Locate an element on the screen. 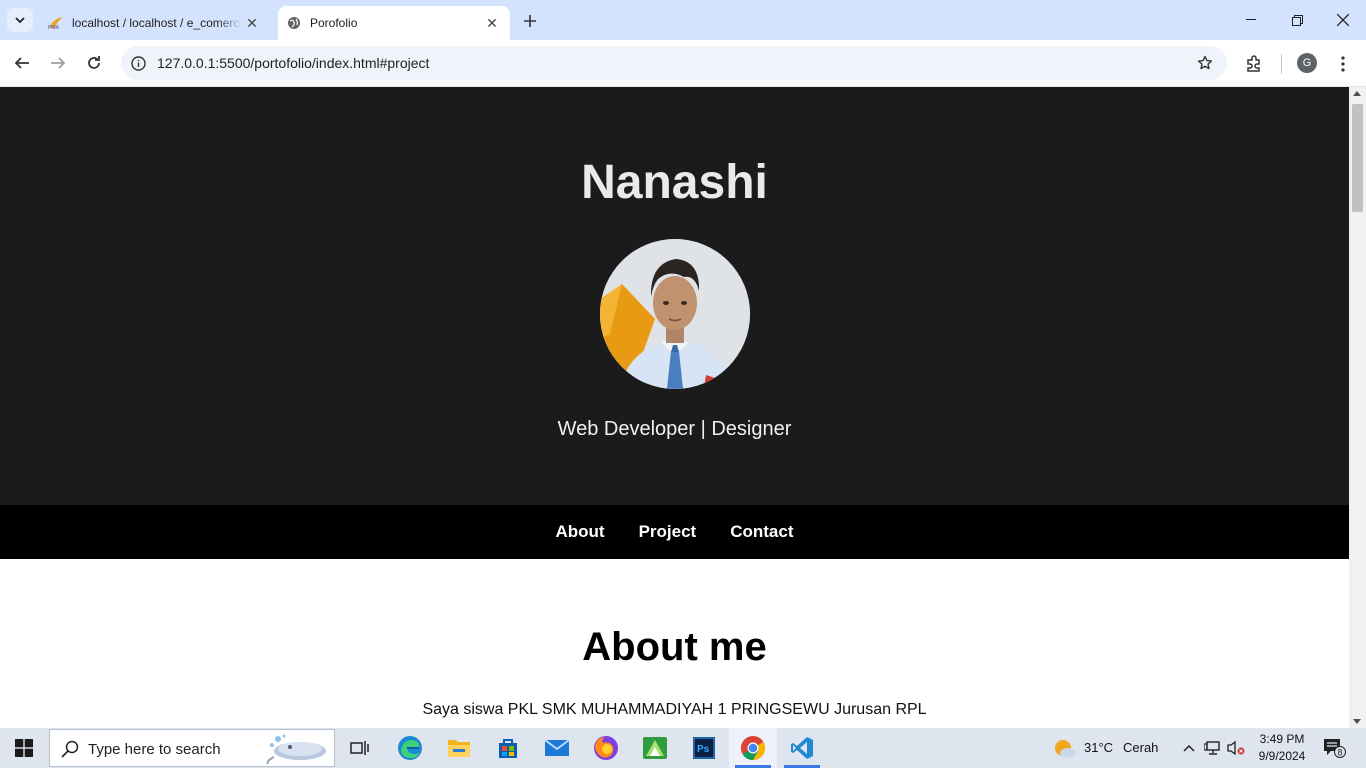 The image size is (1366, 768). minimize-button is located at coordinates (1251, 20).